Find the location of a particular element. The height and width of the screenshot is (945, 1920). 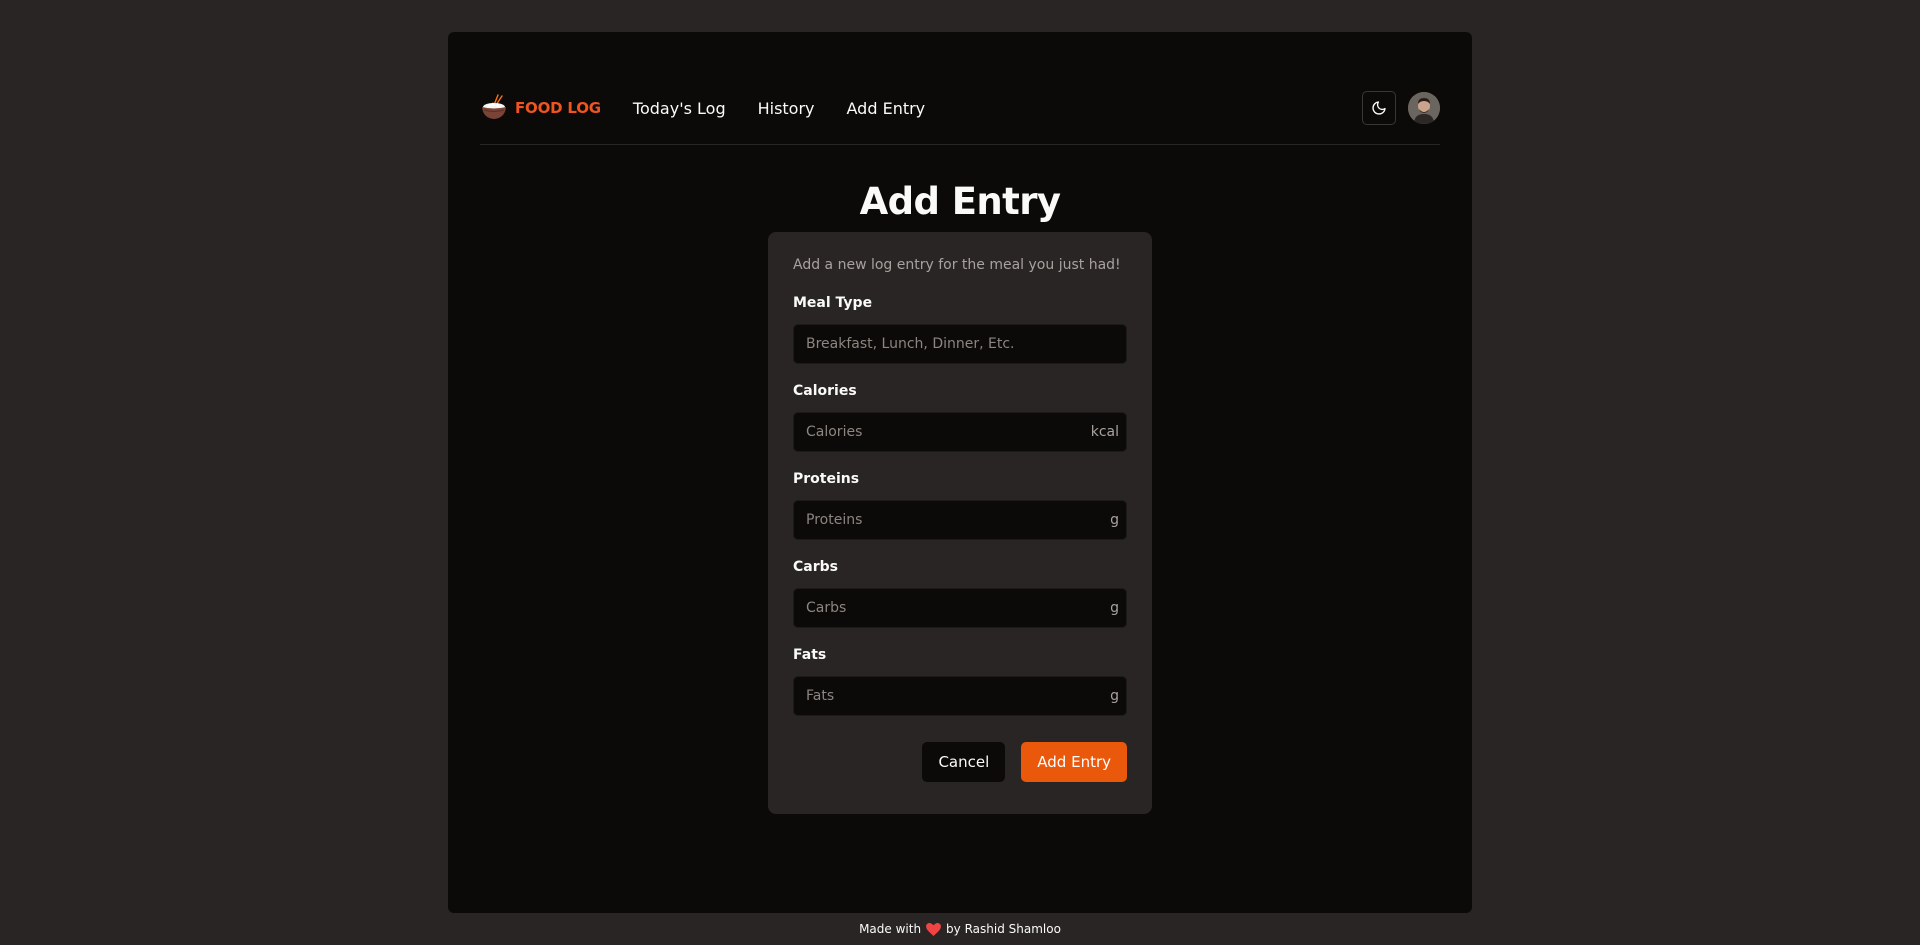

meal-type-field-group: Meal Type is located at coordinates (960, 329).